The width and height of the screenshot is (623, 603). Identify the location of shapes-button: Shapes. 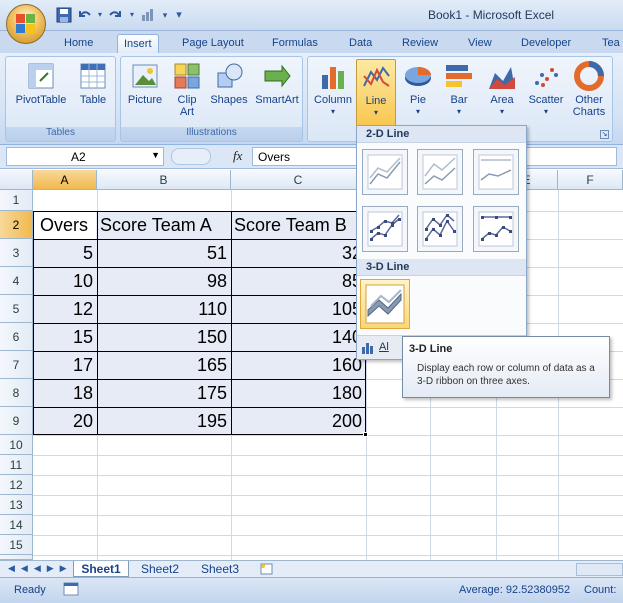
(229, 82).